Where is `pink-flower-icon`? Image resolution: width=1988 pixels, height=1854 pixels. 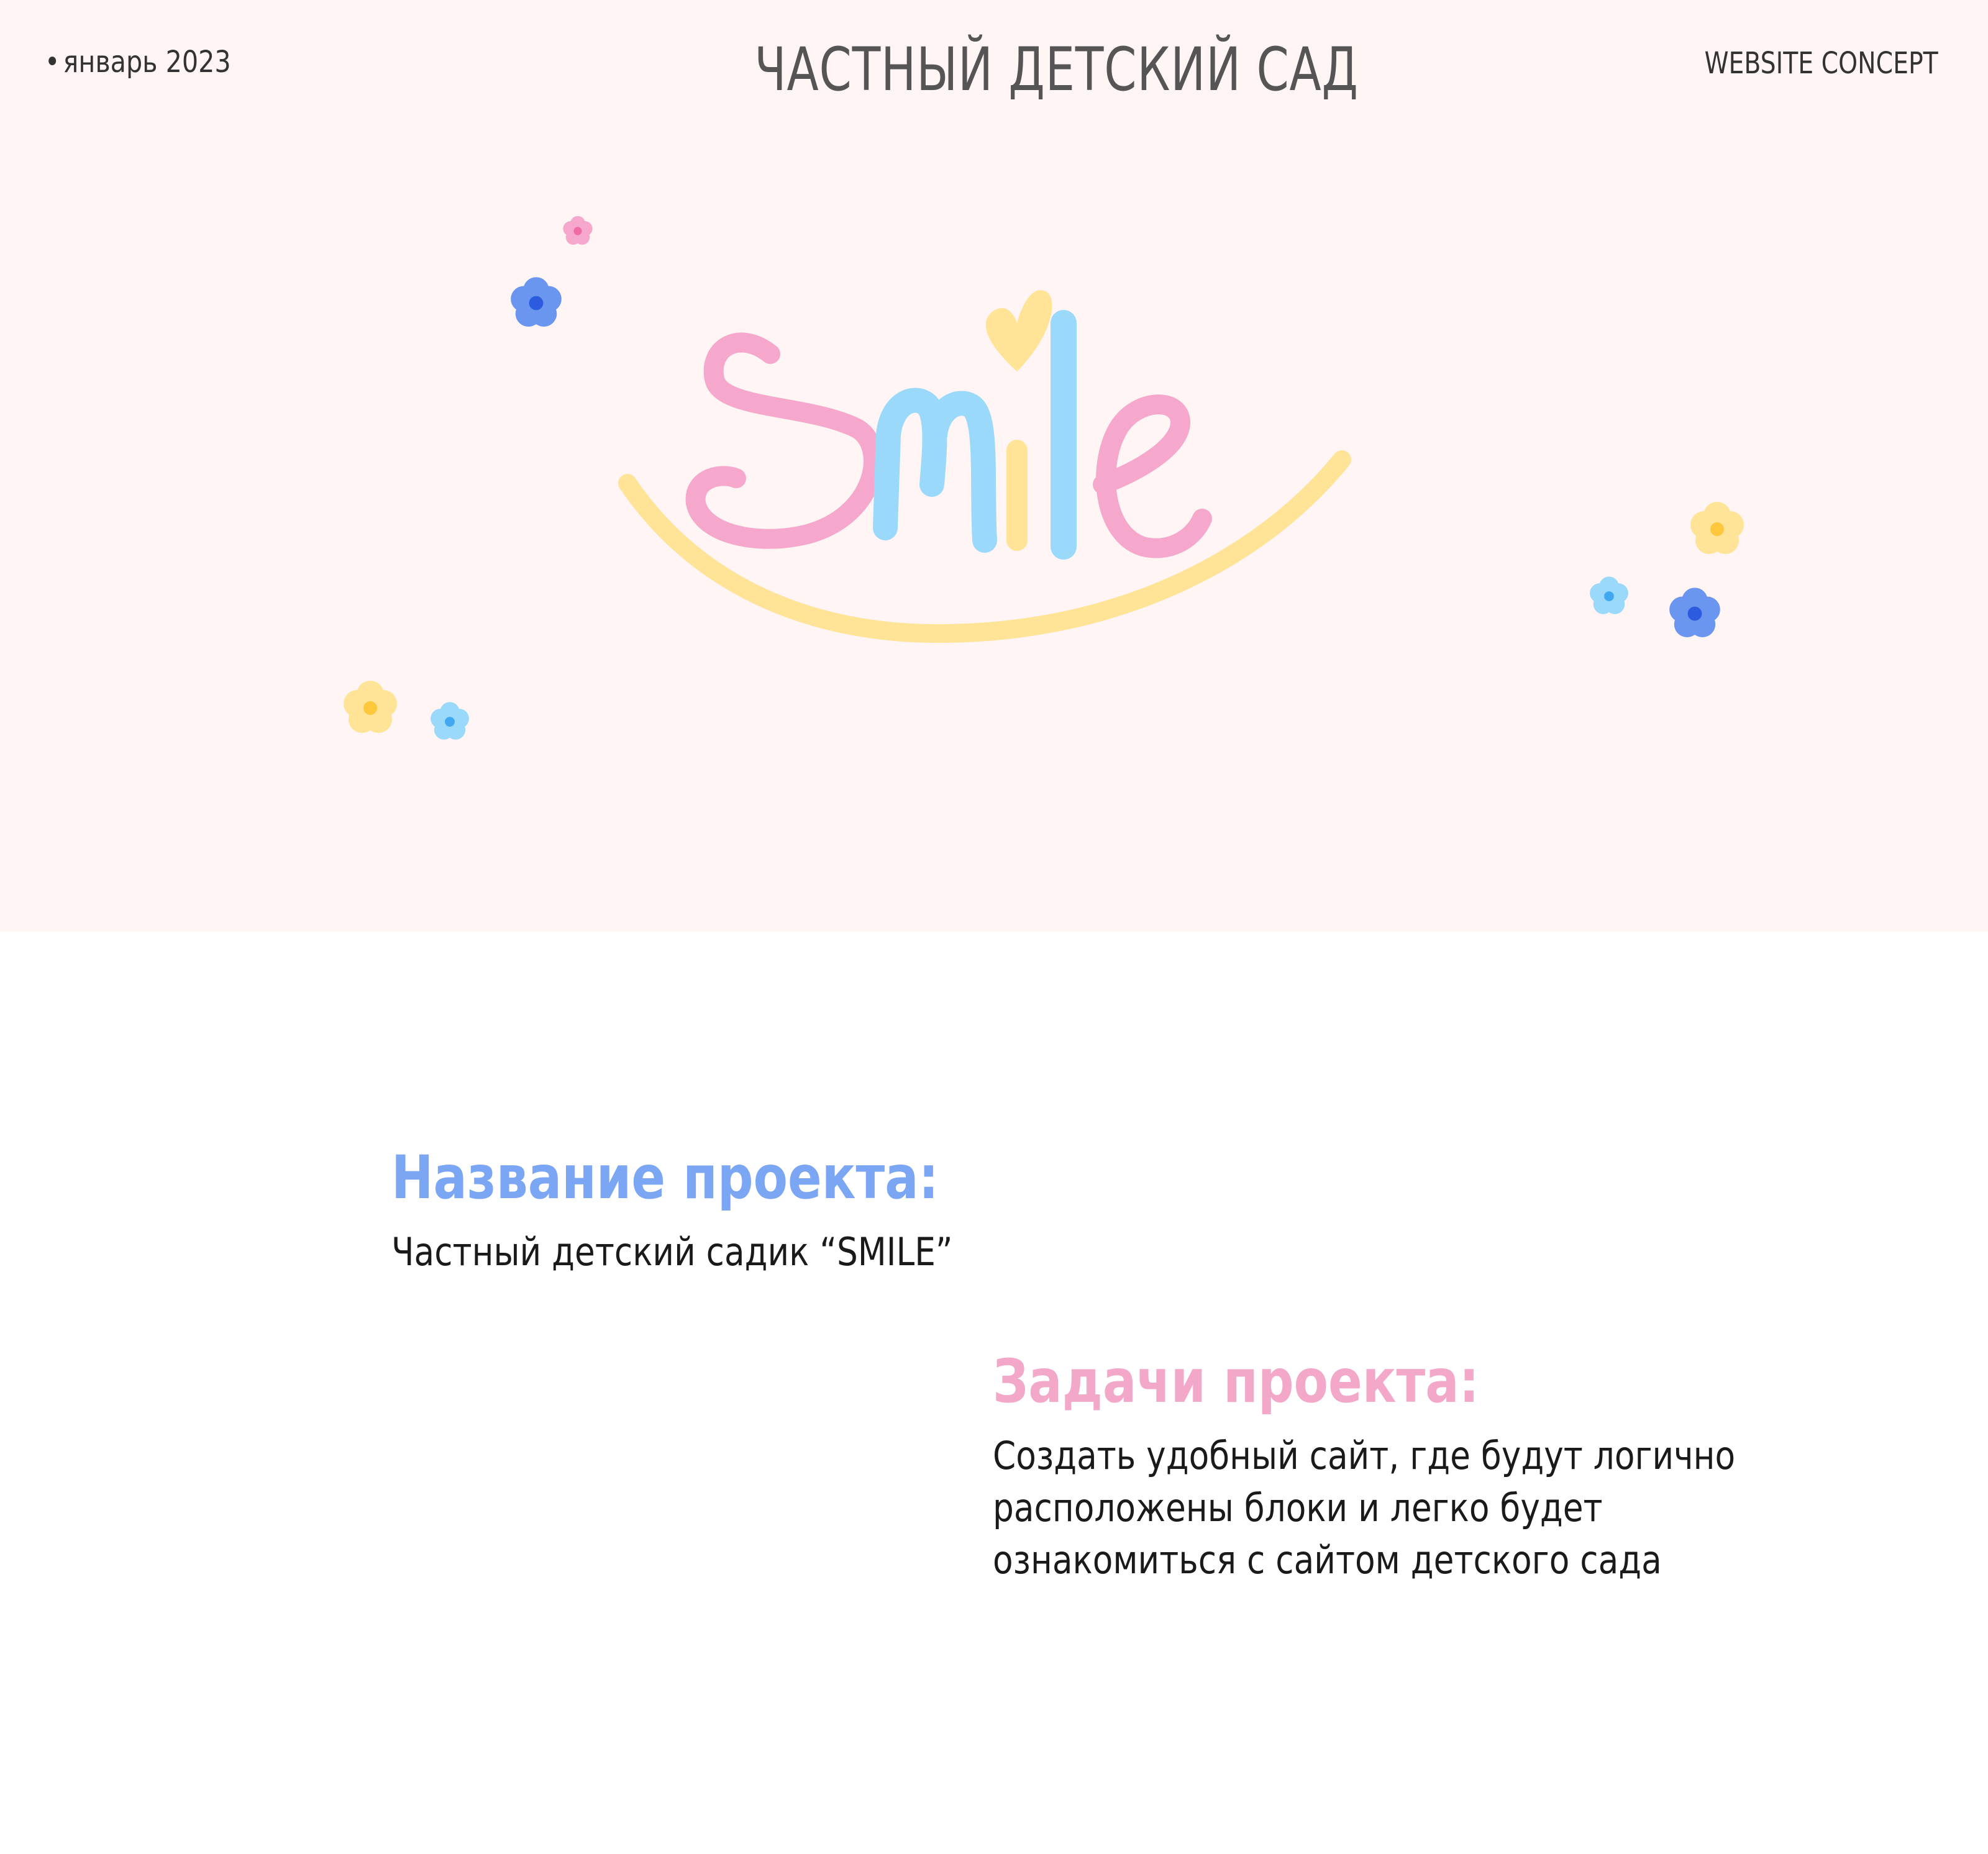
pink-flower-icon is located at coordinates (578, 230).